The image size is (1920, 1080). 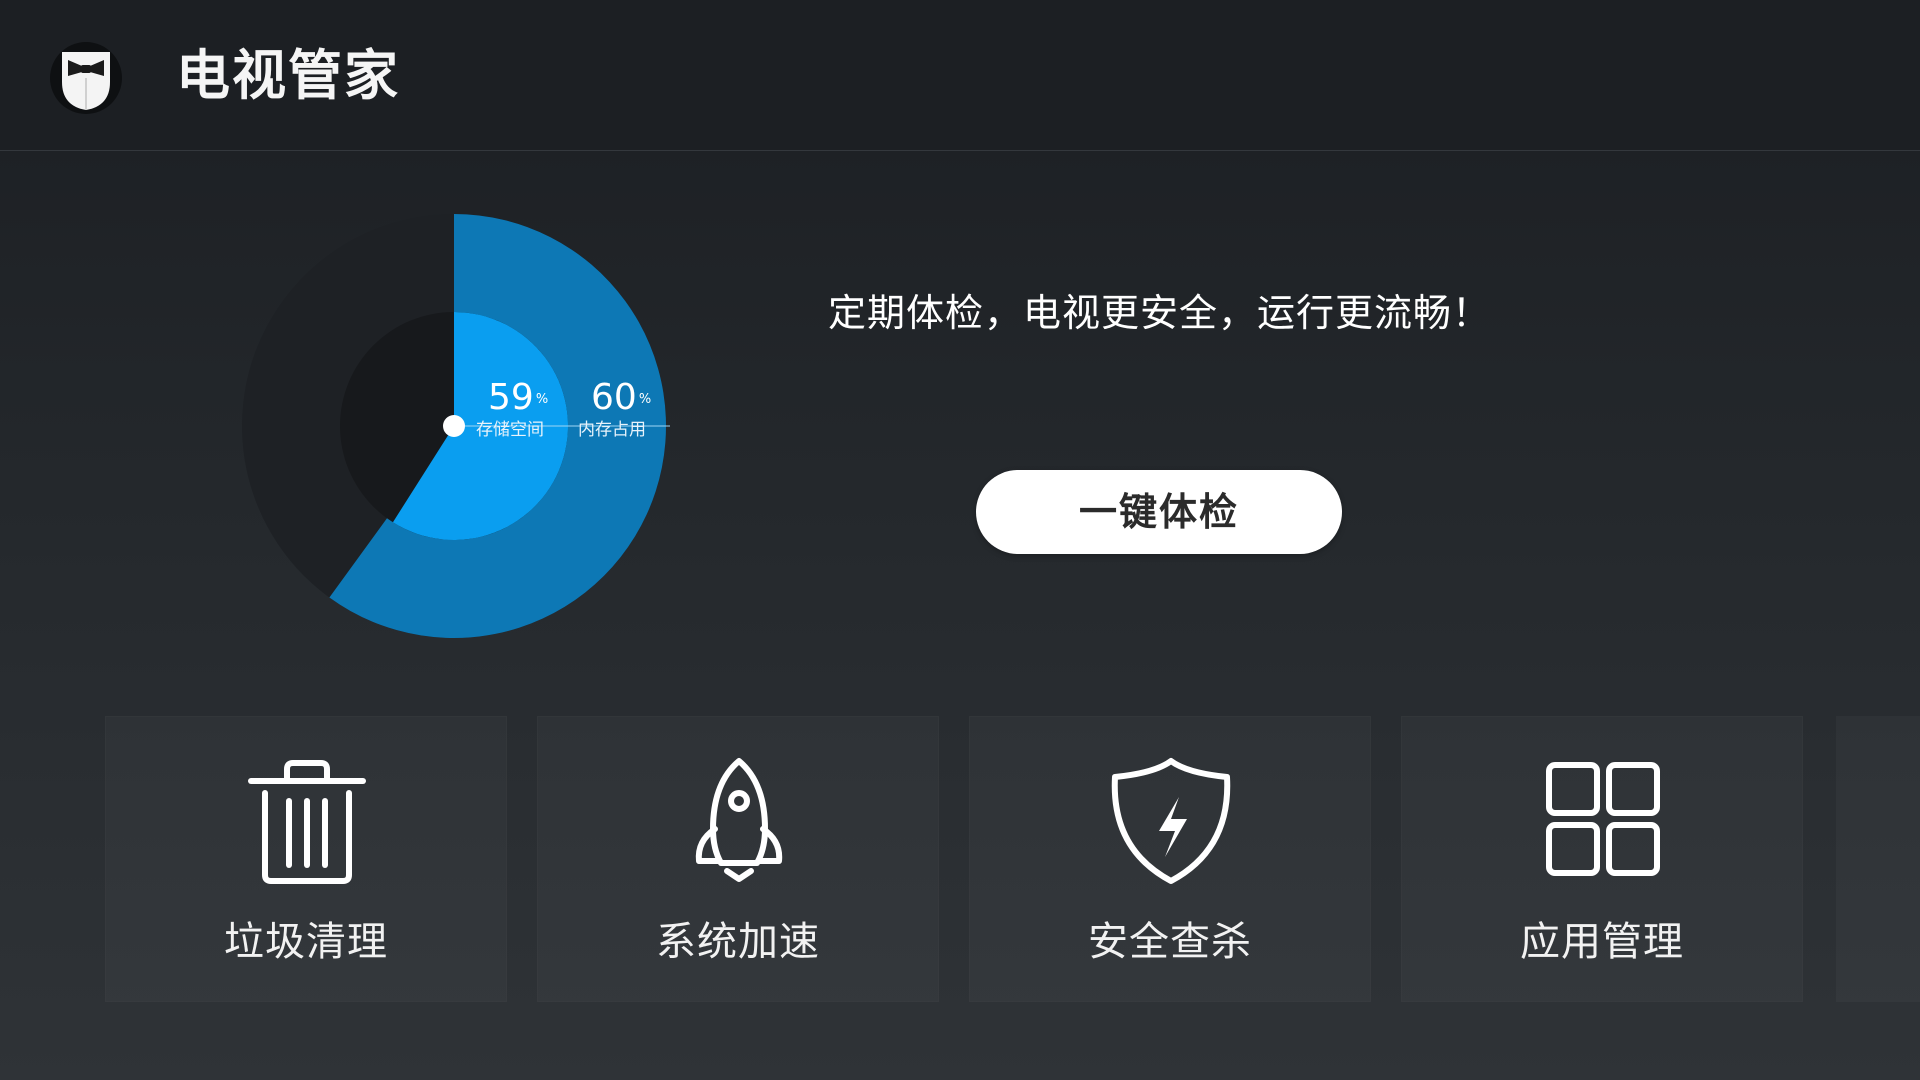 I want to click on rocket-icon, so click(x=739, y=820).